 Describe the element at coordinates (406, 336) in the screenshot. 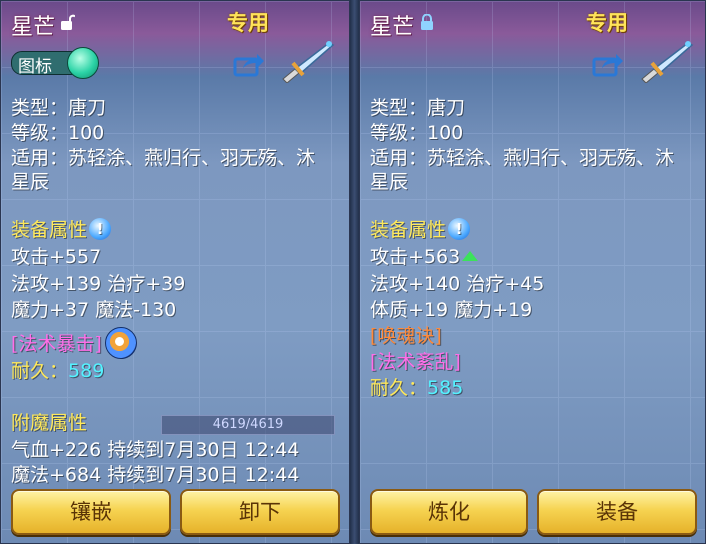

I see `skill-name-1: [唤魂诀]` at that location.